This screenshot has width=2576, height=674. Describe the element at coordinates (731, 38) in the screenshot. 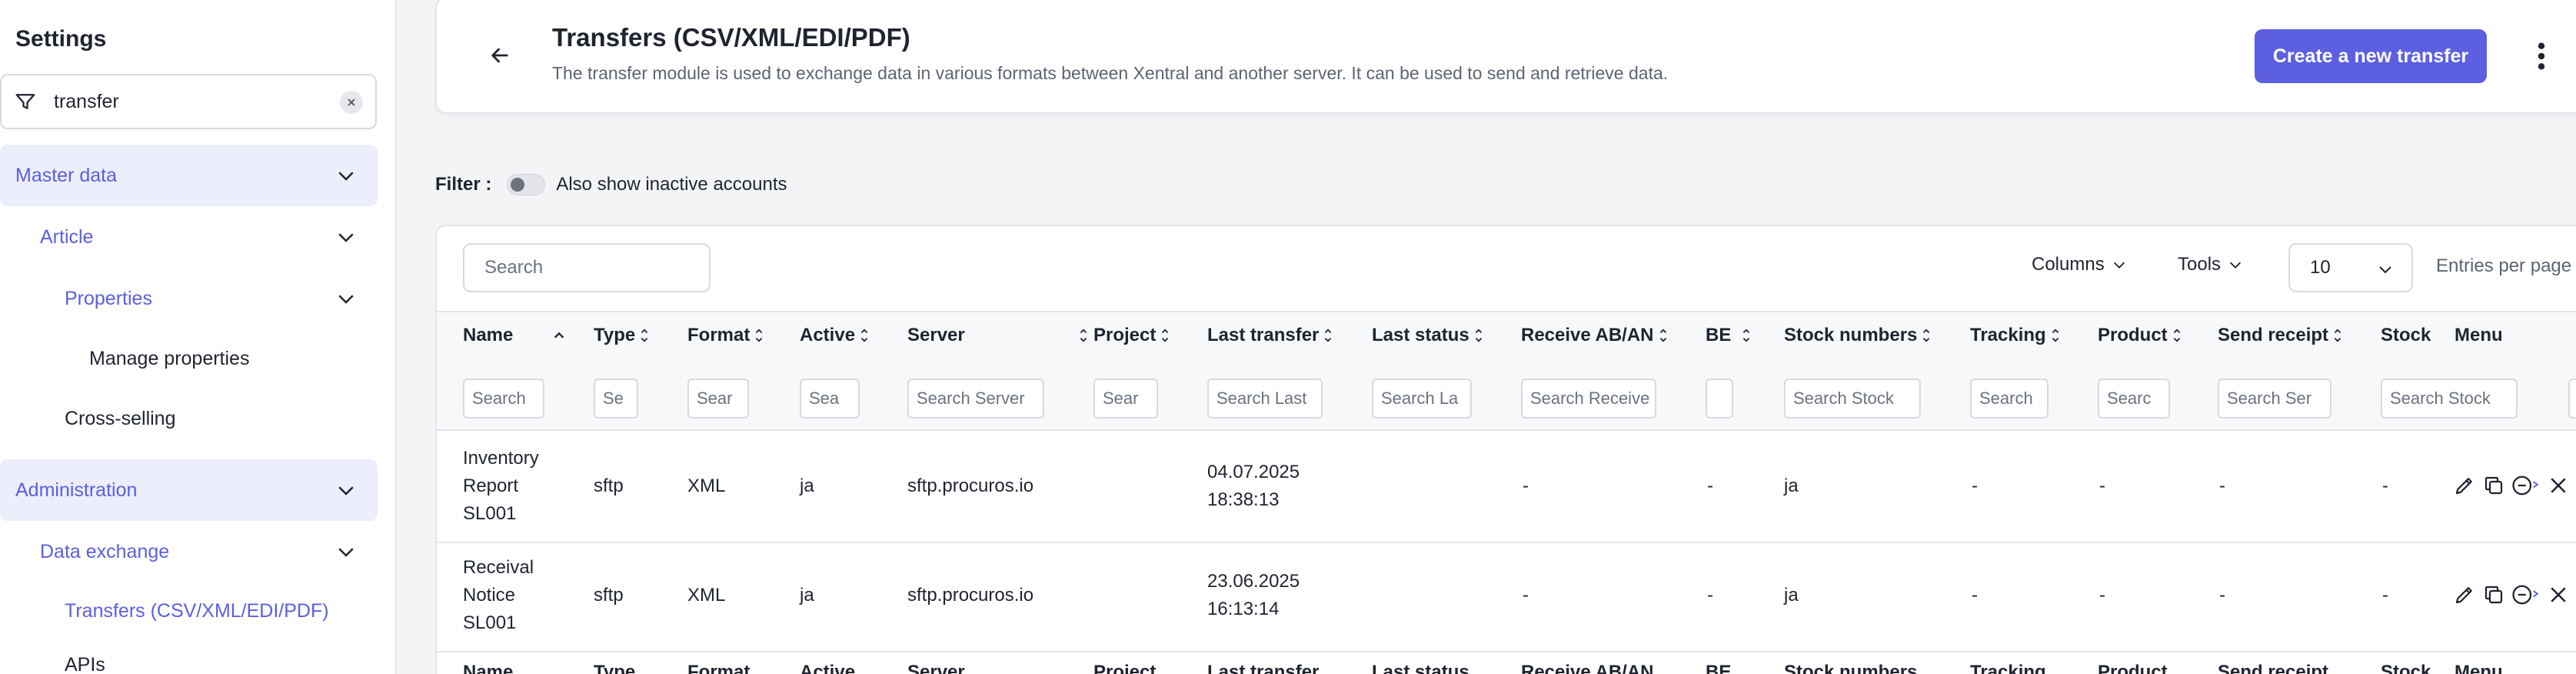

I see `page-title: Transfers (CSV/XML/EDI/PDF)` at that location.